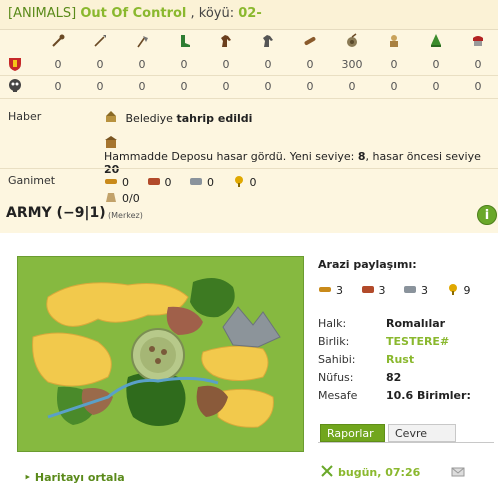 This screenshot has height=493, width=498. I want to click on share-iron: 3, so click(415, 289).